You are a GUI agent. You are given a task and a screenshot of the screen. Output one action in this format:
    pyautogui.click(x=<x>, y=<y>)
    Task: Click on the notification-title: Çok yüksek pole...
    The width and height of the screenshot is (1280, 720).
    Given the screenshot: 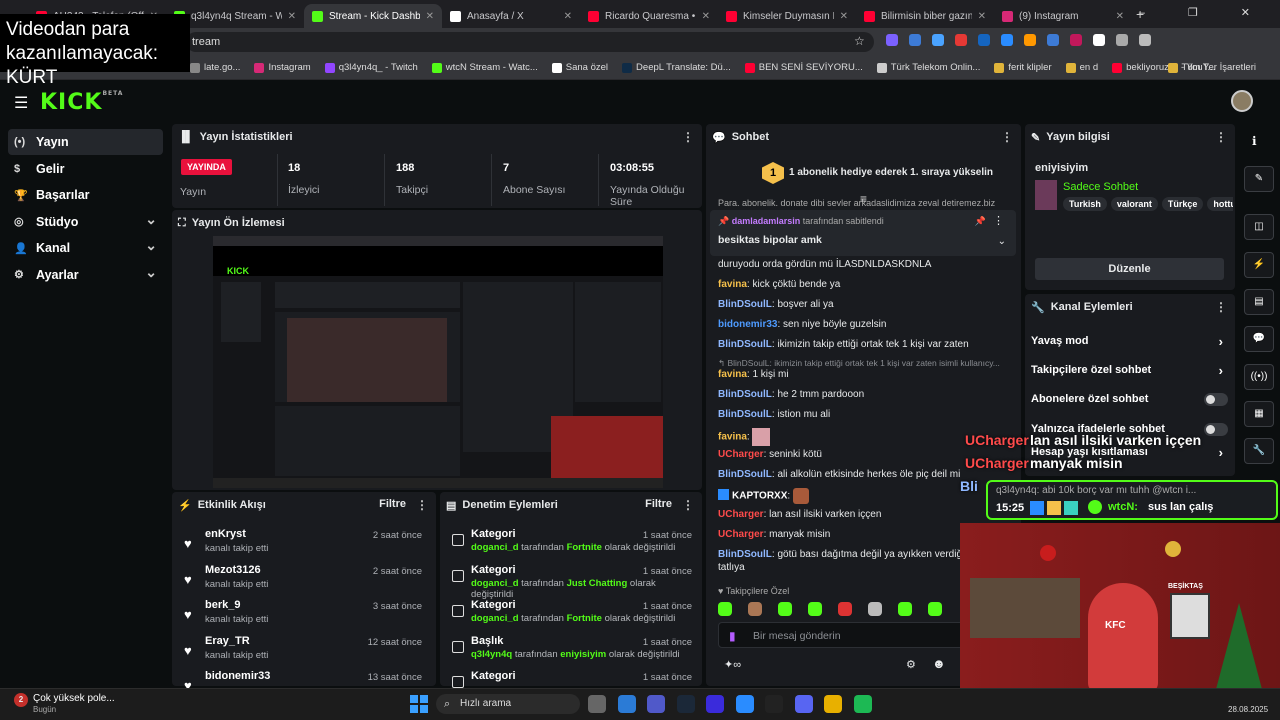 What is the action you would take?
    pyautogui.click(x=74, y=698)
    